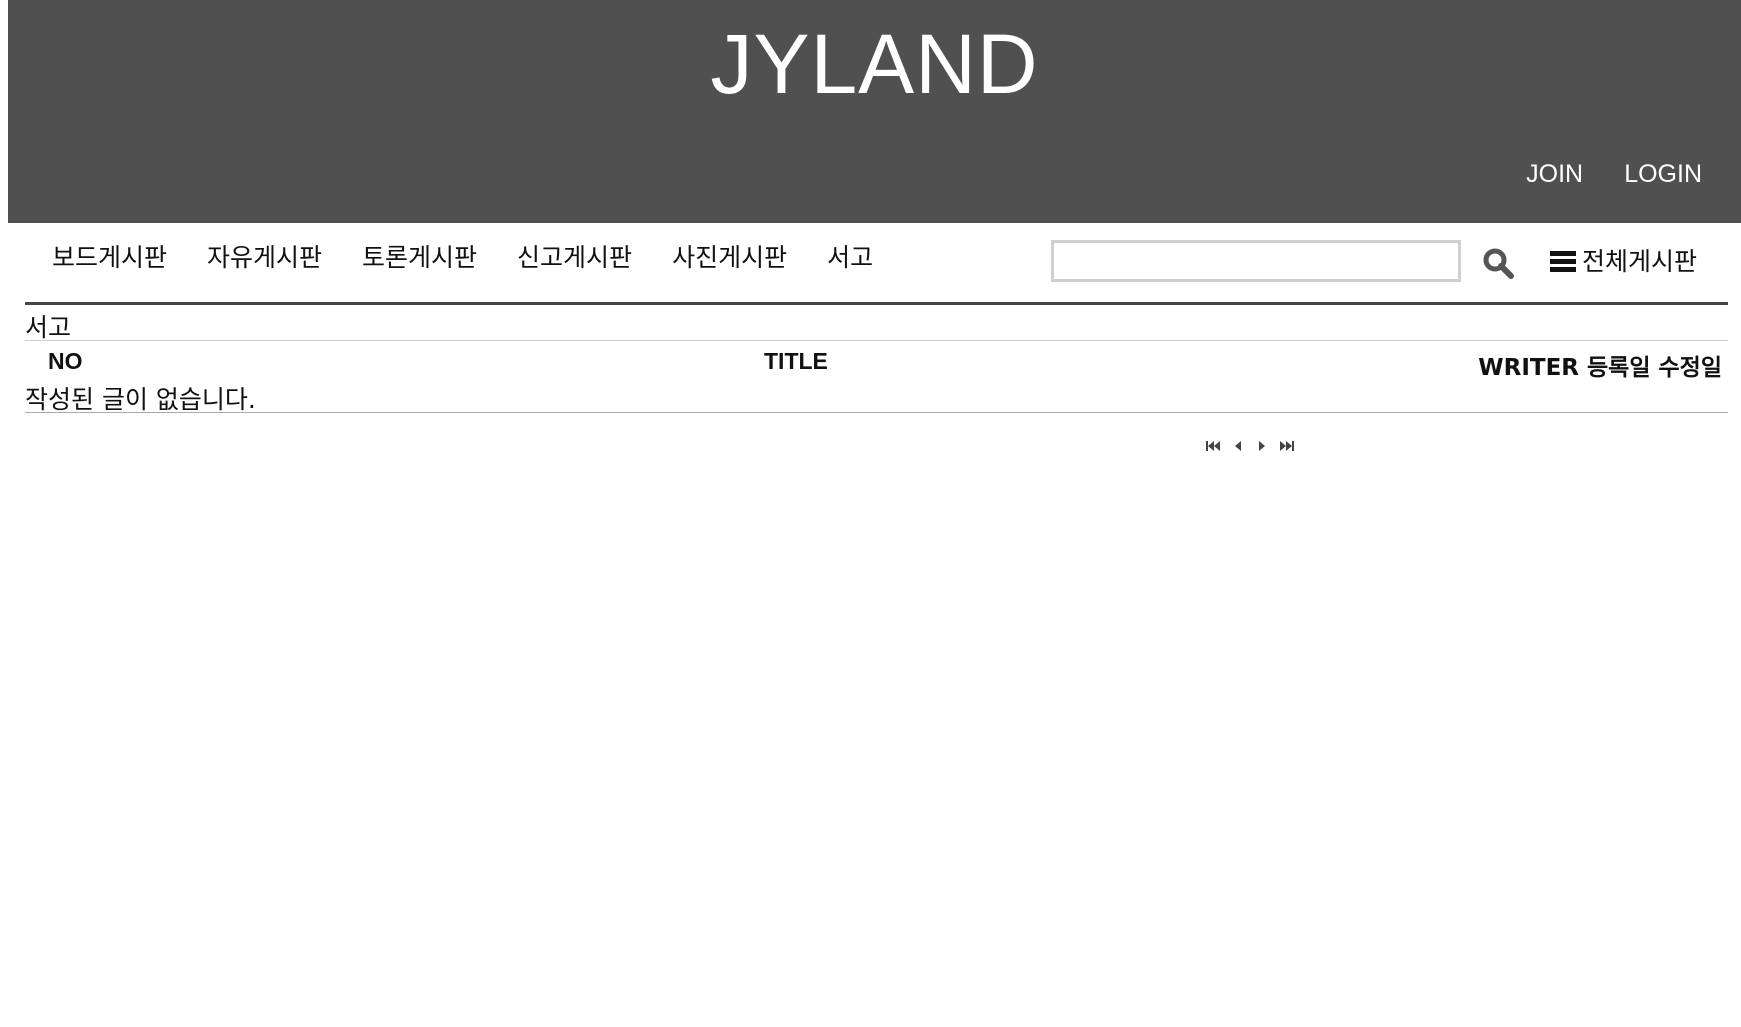 The height and width of the screenshot is (1027, 1741). I want to click on join-link: JOIN, so click(1554, 174).